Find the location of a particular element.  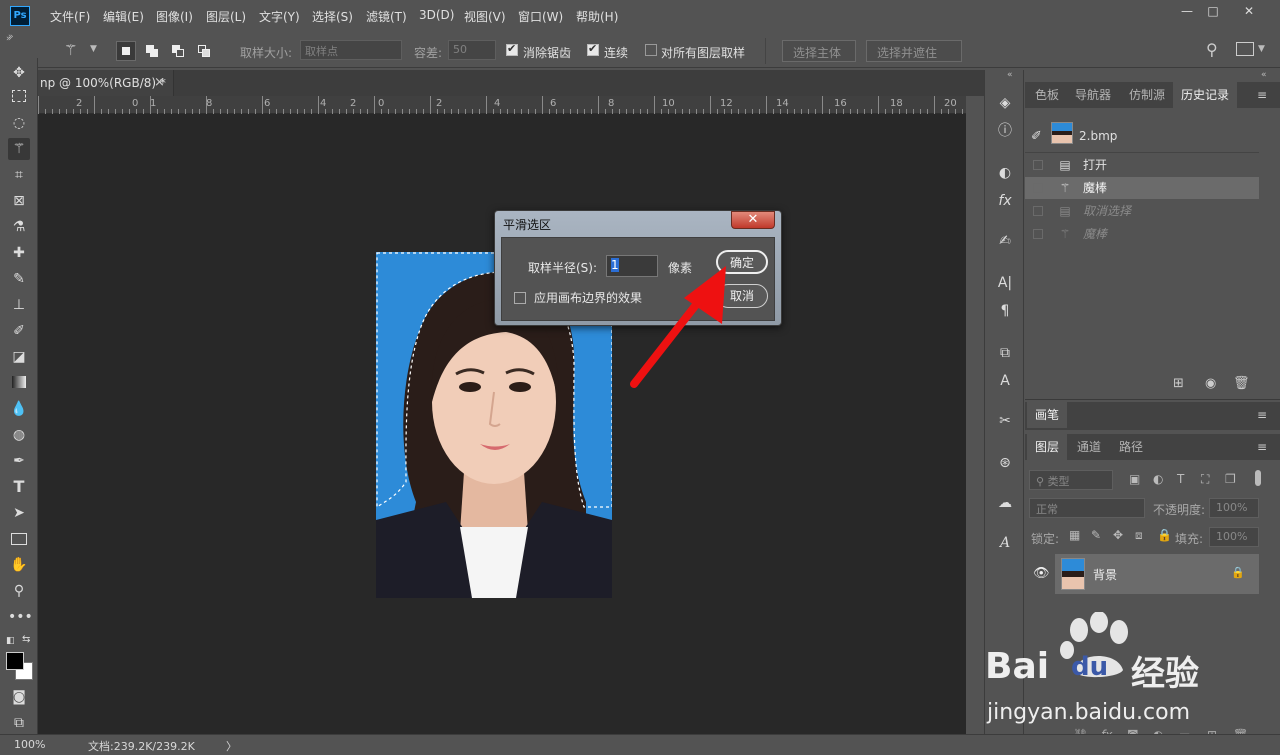

adjustments-icon: ◐ is located at coordinates (1005, 173).